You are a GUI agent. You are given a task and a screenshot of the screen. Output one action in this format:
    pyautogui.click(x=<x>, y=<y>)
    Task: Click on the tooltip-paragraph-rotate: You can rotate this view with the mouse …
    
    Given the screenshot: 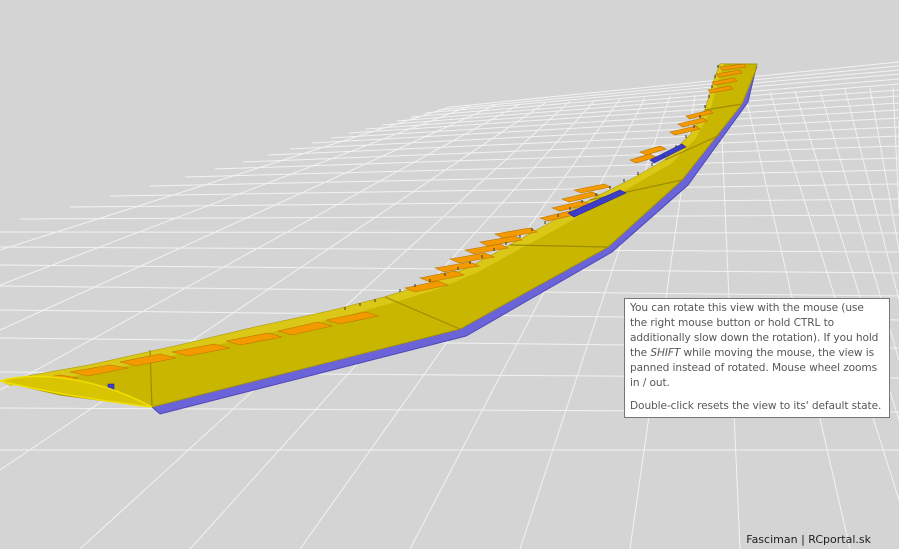 What is the action you would take?
    pyautogui.click(x=757, y=346)
    